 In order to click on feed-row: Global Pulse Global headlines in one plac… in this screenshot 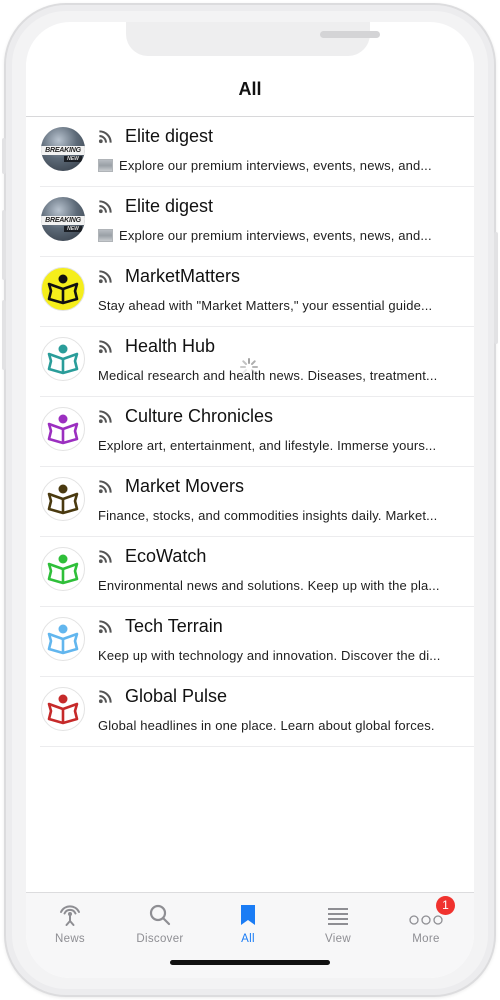, I will do `click(250, 712)`.